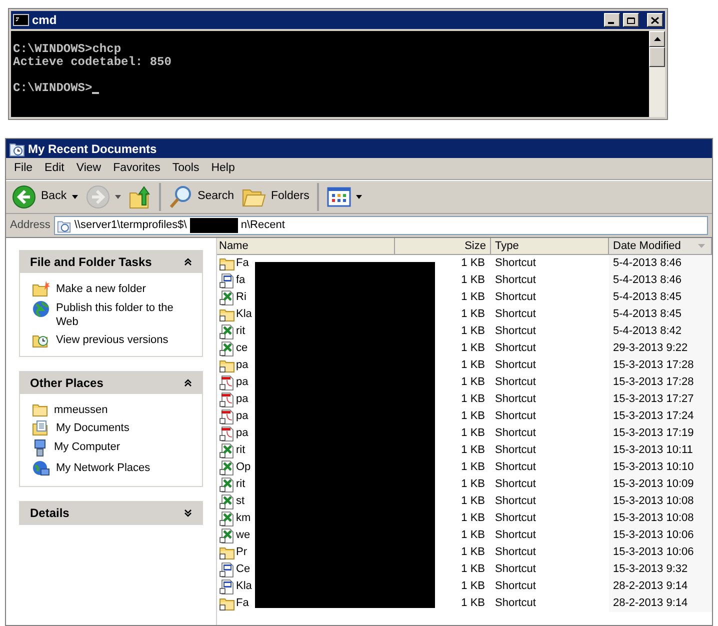 The image size is (718, 626). Describe the element at coordinates (111, 262) in the screenshot. I see `panel-header: File and Folder Tasks` at that location.